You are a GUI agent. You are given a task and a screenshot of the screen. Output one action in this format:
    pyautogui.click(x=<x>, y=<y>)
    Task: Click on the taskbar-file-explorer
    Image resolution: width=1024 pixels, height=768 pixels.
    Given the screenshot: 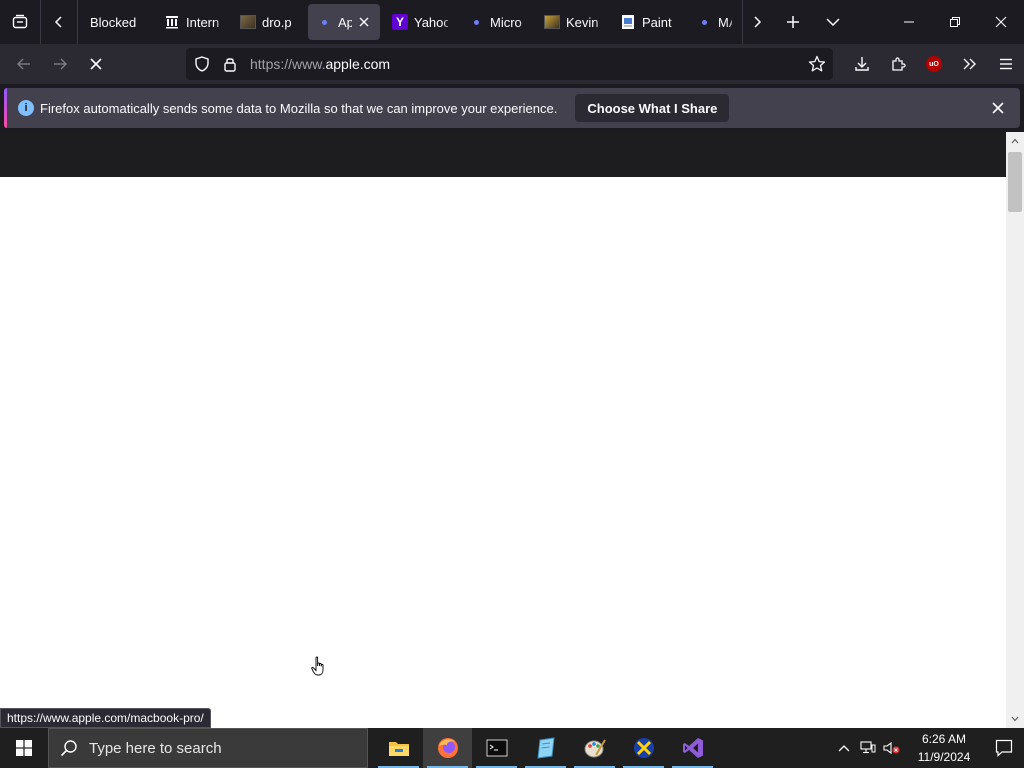 What is the action you would take?
    pyautogui.click(x=398, y=748)
    